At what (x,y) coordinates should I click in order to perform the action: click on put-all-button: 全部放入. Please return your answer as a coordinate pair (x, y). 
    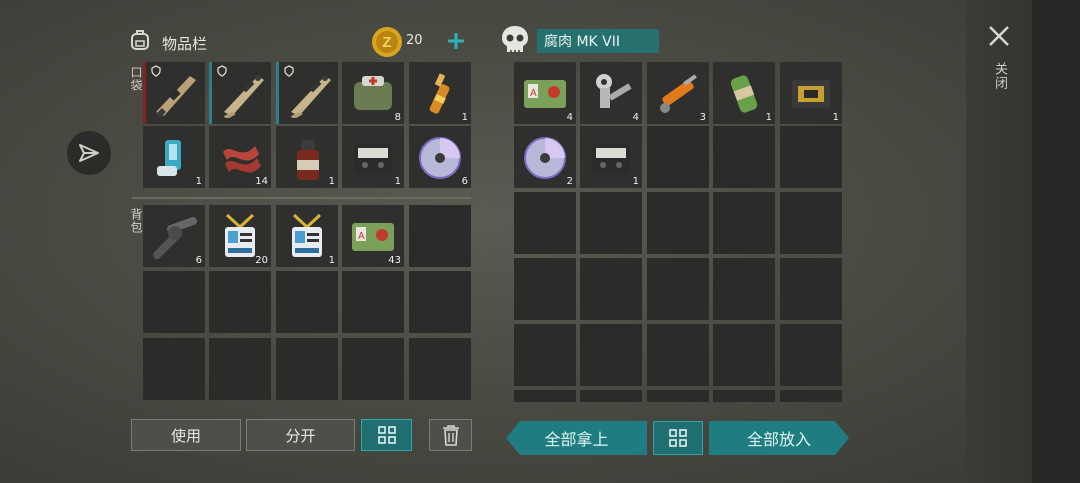
    Looking at the image, I should click on (779, 438).